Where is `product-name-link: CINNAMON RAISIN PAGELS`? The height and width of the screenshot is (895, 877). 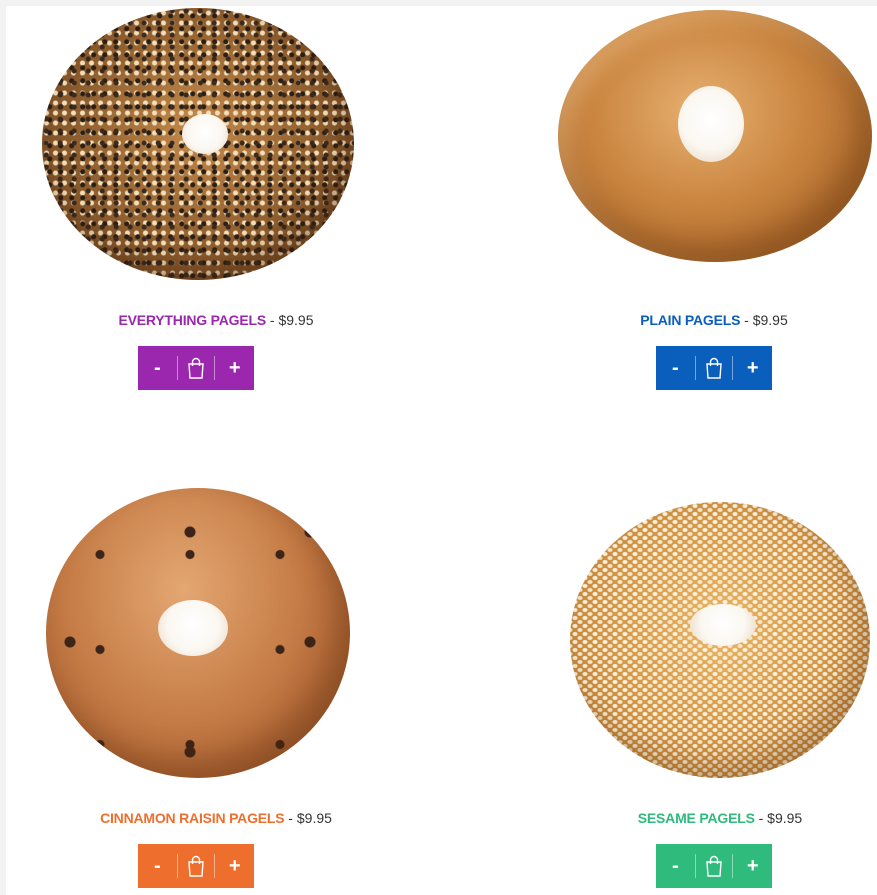 product-name-link: CINNAMON RAISIN PAGELS is located at coordinates (192, 818).